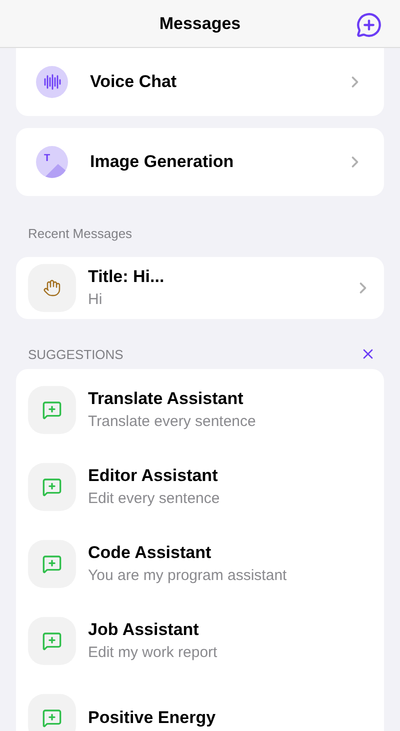 The width and height of the screenshot is (400, 731). What do you see at coordinates (166, 399) in the screenshot?
I see `suggestion-title: Translate Assistant` at bounding box center [166, 399].